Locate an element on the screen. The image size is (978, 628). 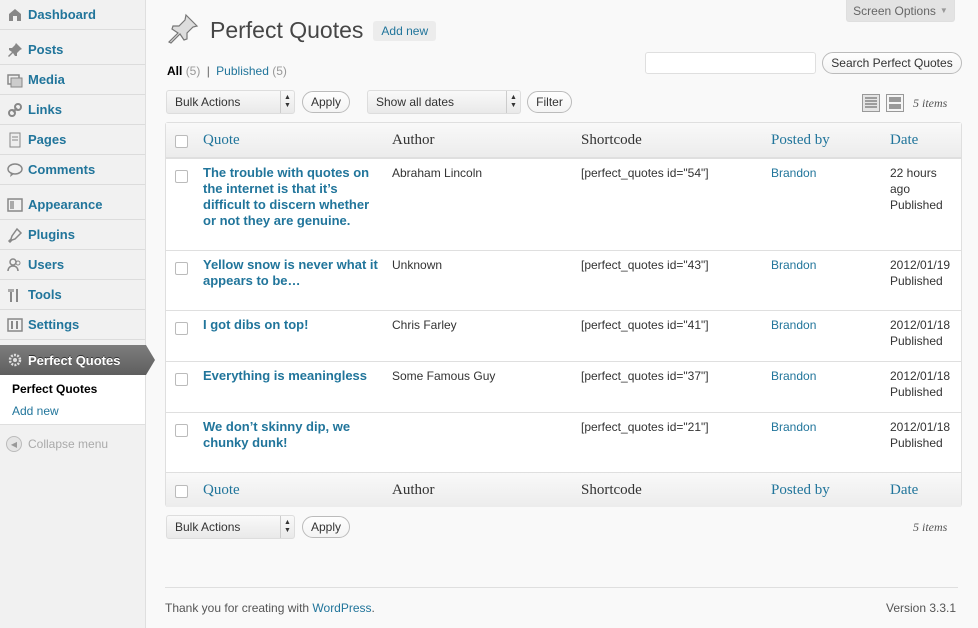
search-input is located at coordinates (730, 63).